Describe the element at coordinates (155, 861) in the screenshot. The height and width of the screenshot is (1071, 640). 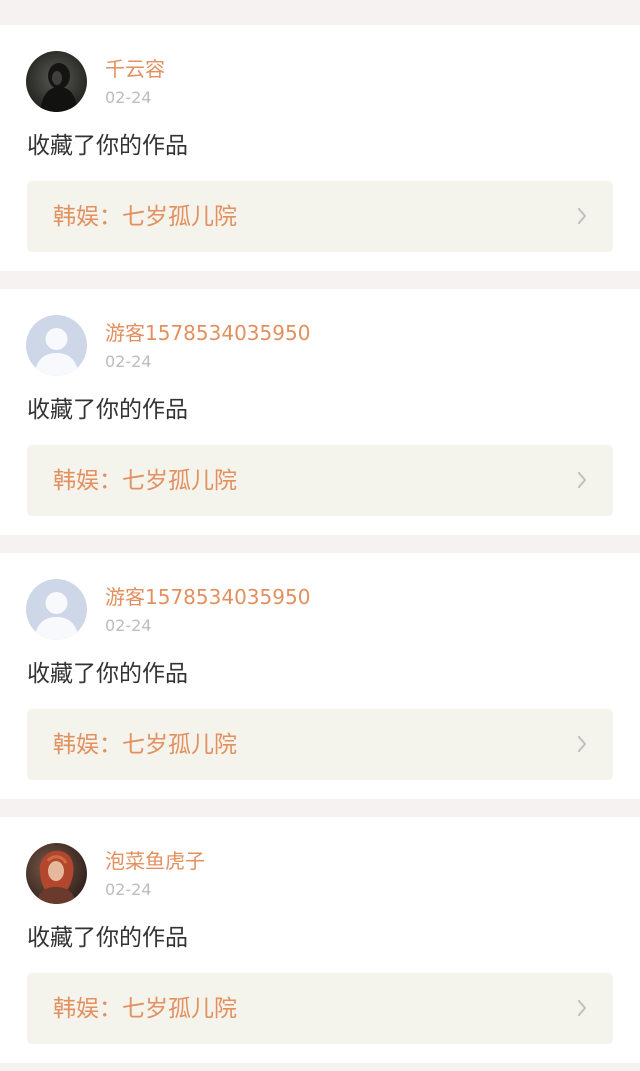
I see `username: 泡菜鱼虎子` at that location.